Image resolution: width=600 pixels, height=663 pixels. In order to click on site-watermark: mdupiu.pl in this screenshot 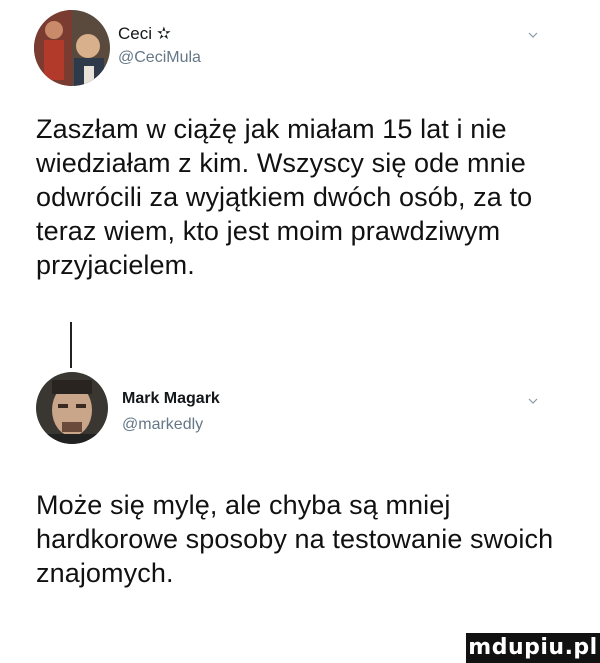, I will do `click(533, 648)`.